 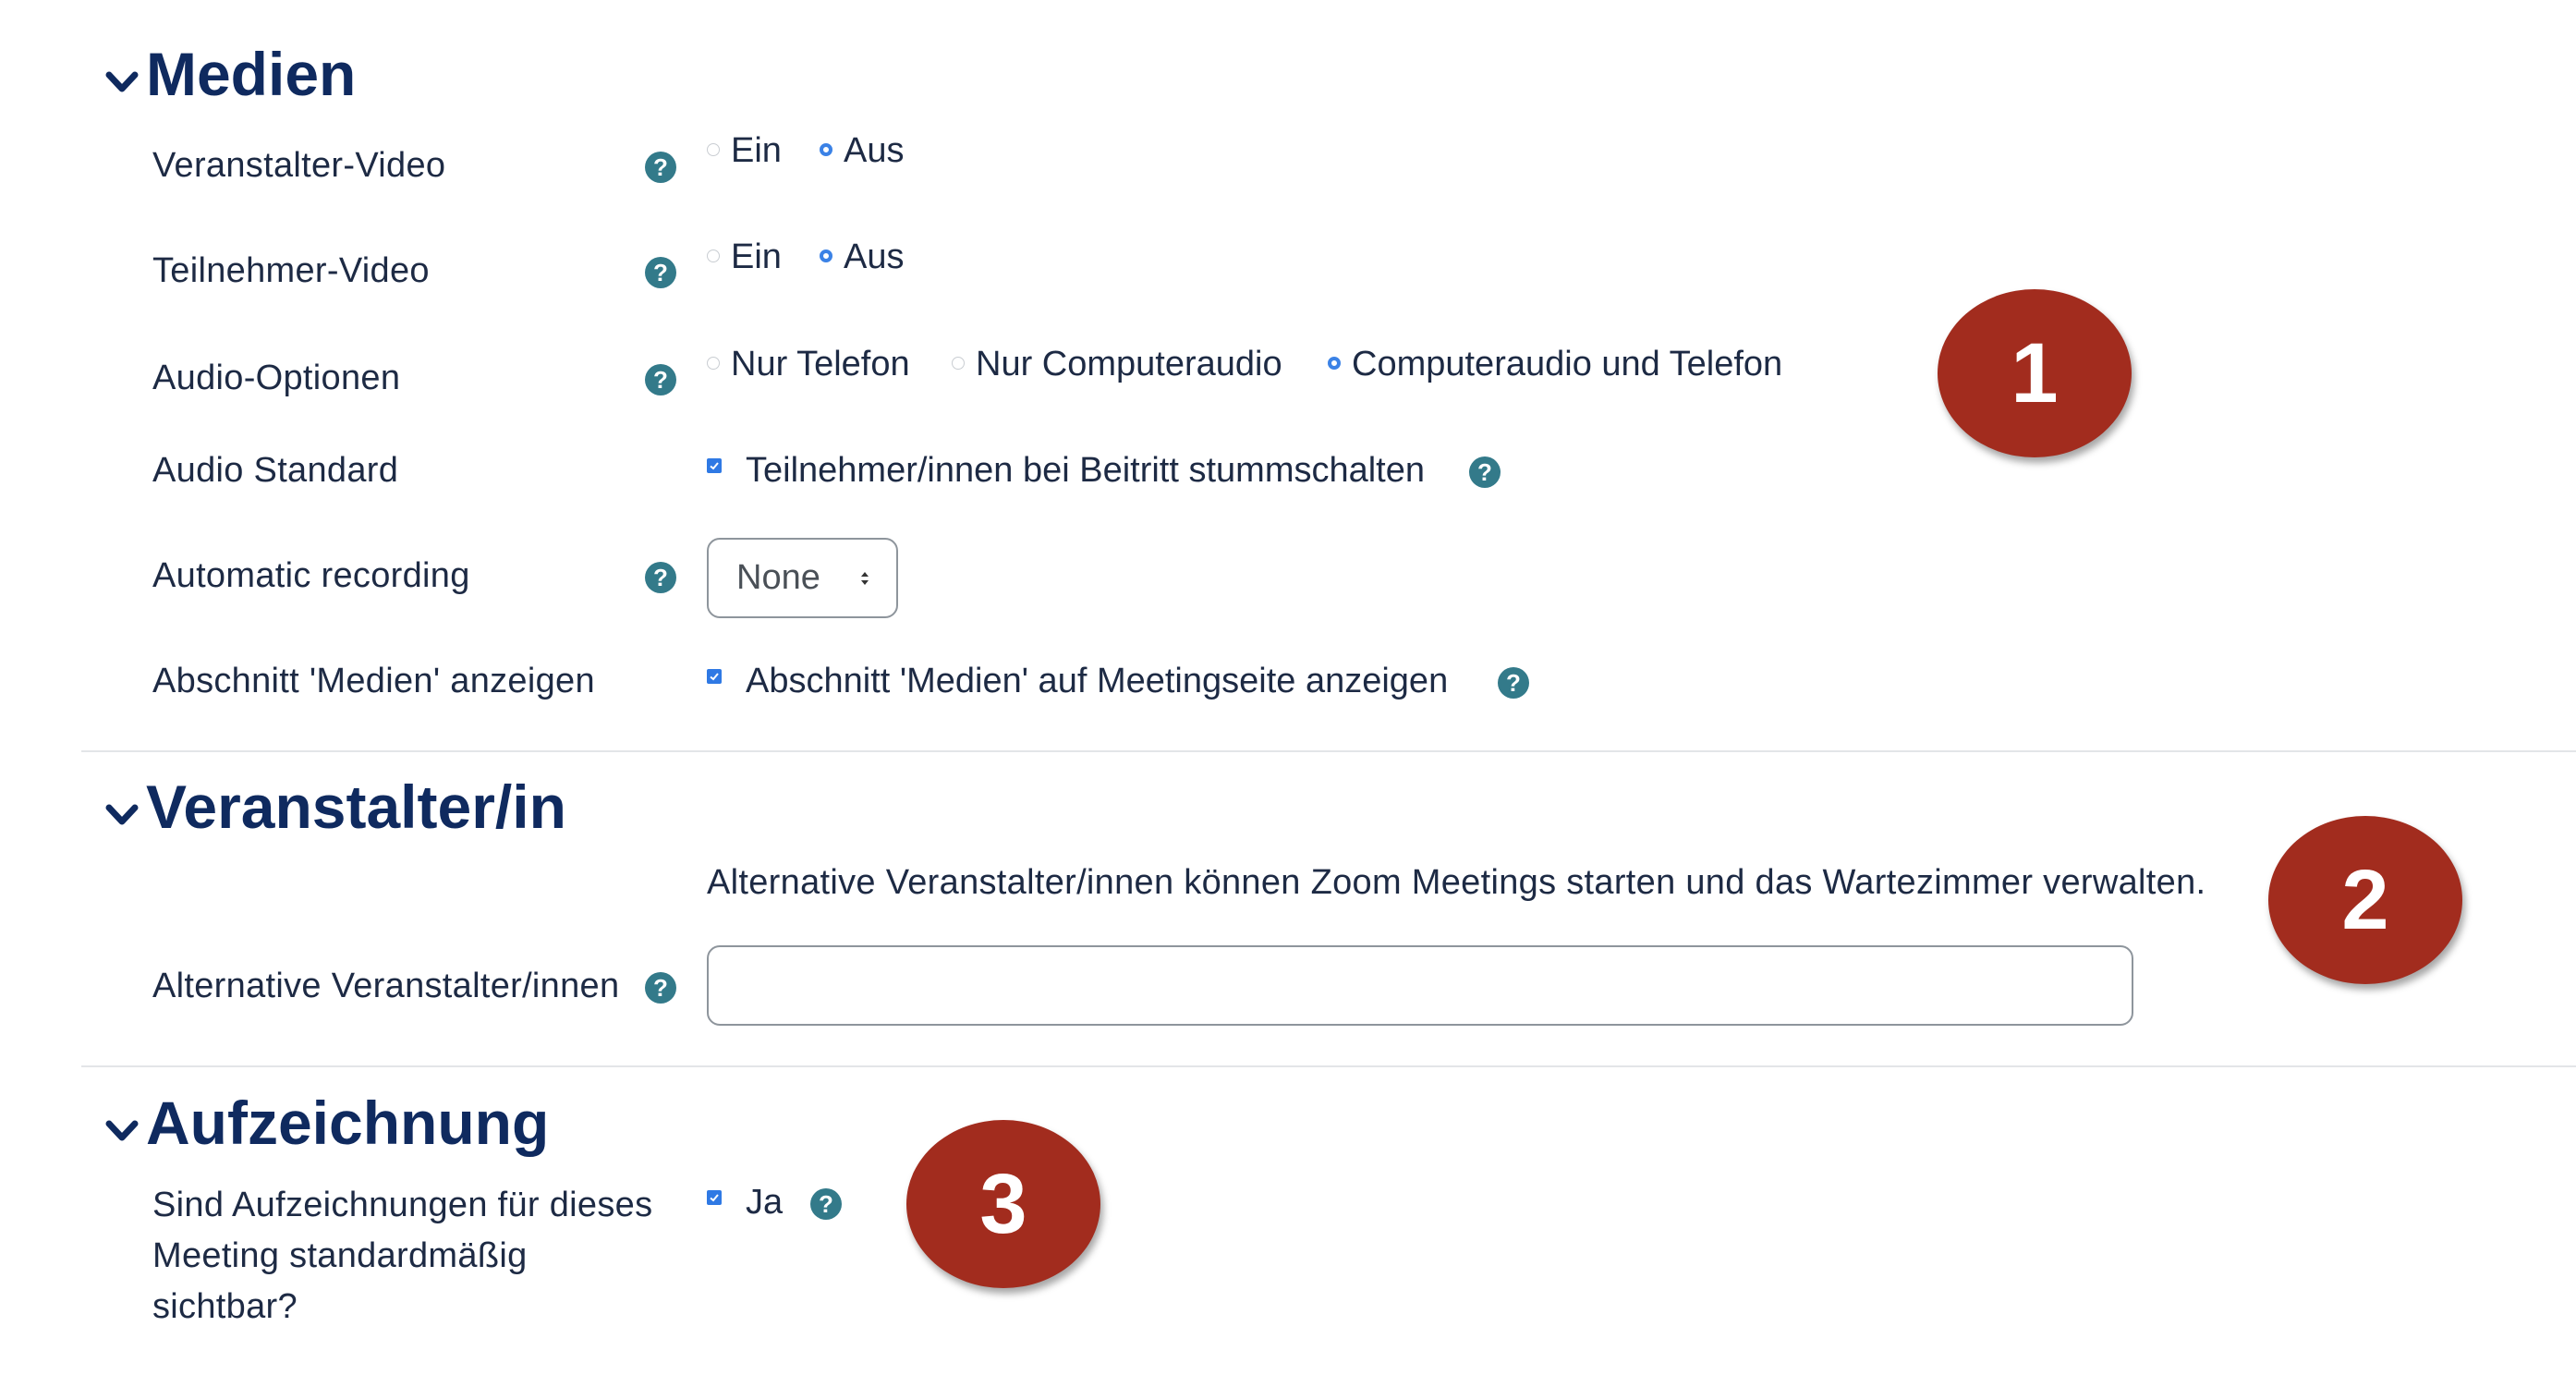 I want to click on section-header-recording: Aufzeichnung, so click(x=326, y=1123).